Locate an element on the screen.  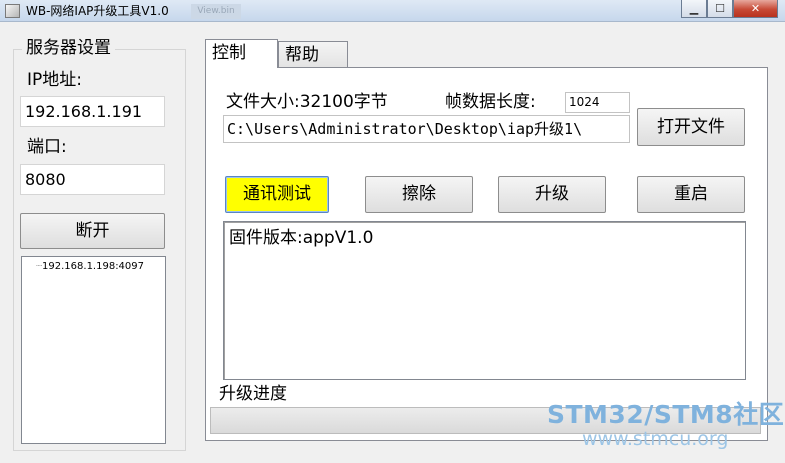
maximize-button: ☐ is located at coordinates (720, 9).